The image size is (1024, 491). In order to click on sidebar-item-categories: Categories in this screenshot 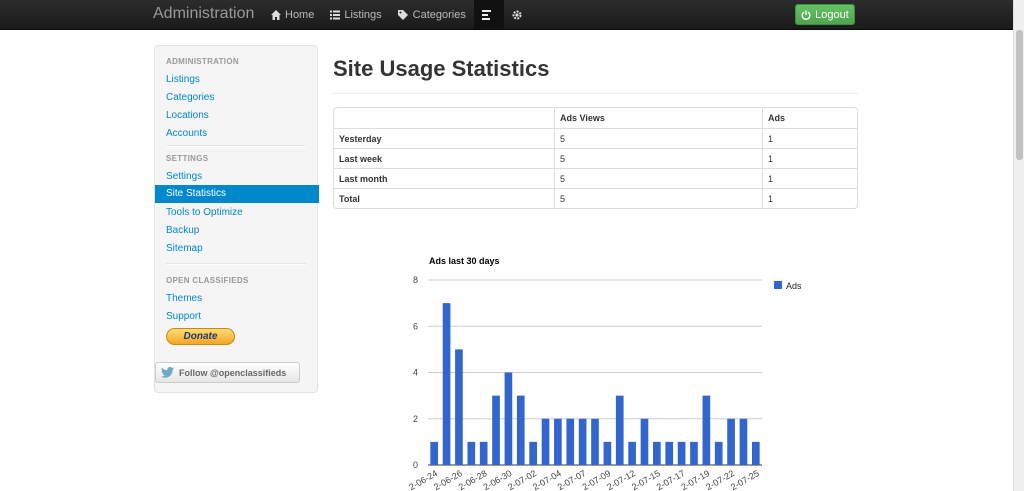, I will do `click(190, 97)`.